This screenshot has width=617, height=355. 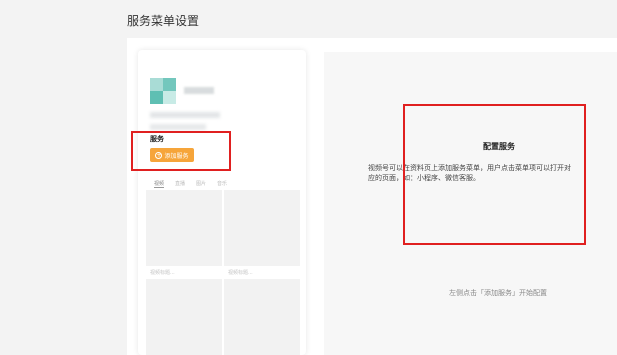 What do you see at coordinates (159, 187) in the screenshot?
I see `tab-underline` at bounding box center [159, 187].